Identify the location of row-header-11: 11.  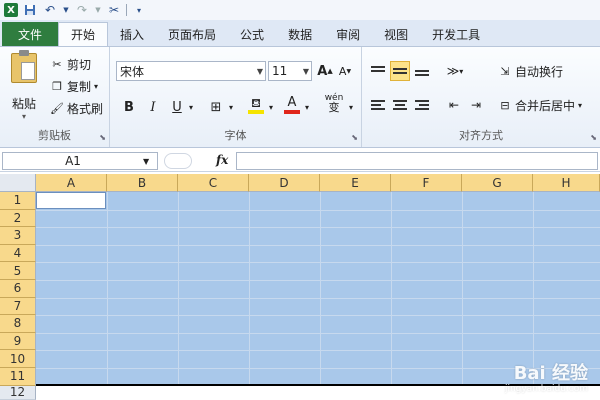
(18, 377).